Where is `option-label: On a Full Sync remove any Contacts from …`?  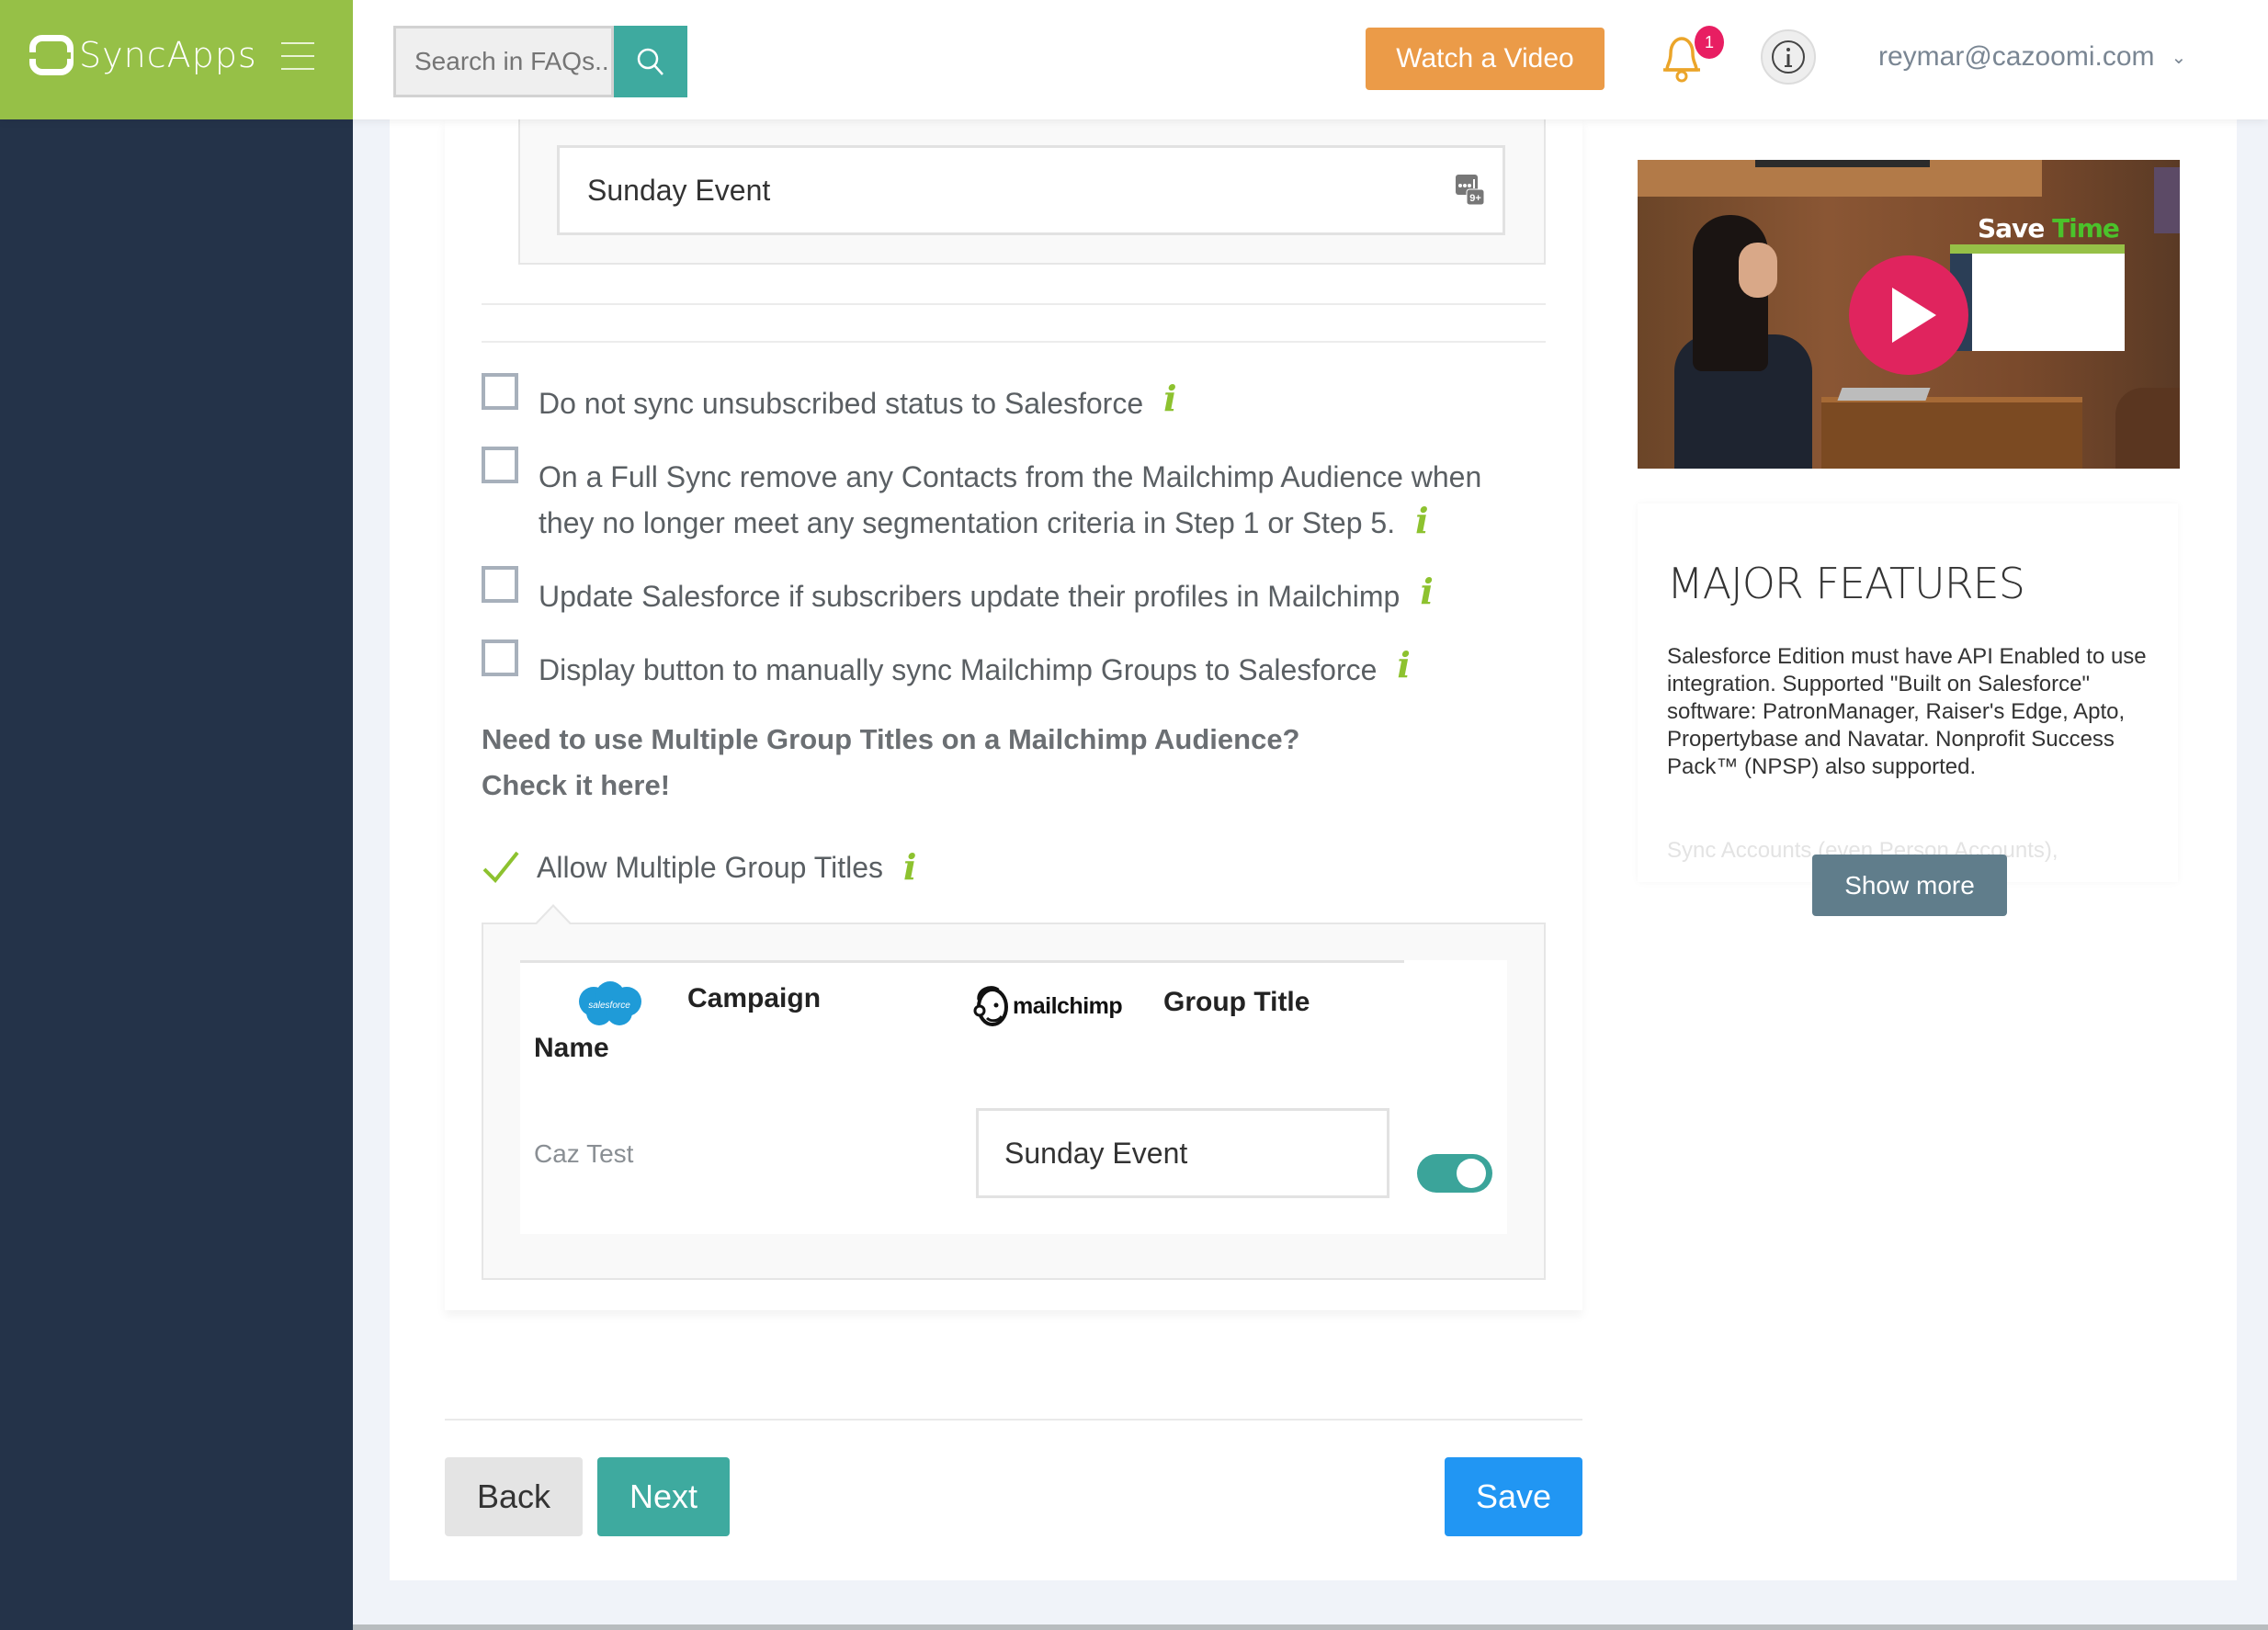
option-label: On a Full Sync remove any Contacts from … is located at coordinates (1010, 500).